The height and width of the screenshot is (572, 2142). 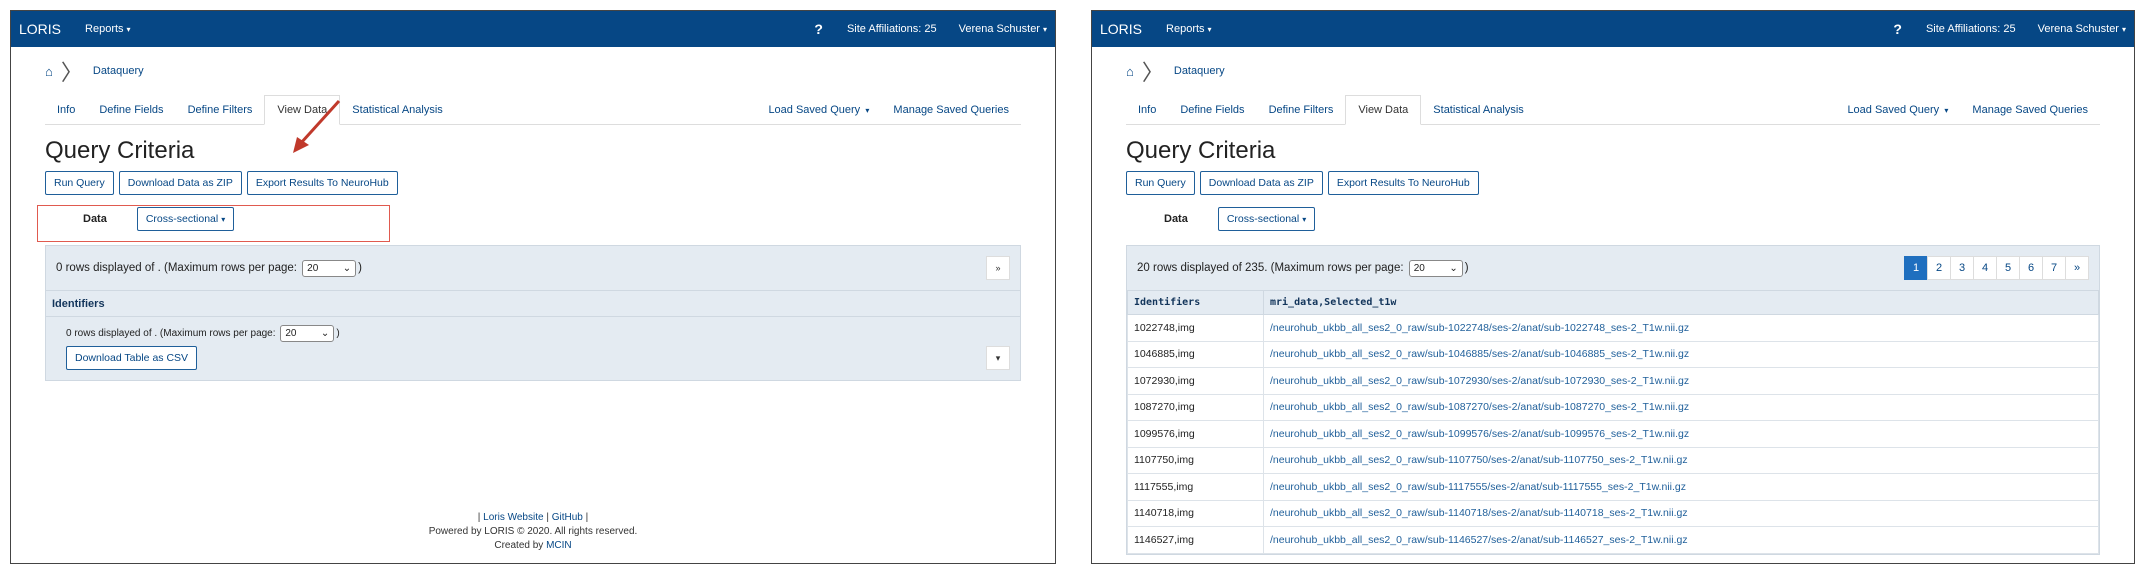 I want to click on github-link: GitHub, so click(x=567, y=517).